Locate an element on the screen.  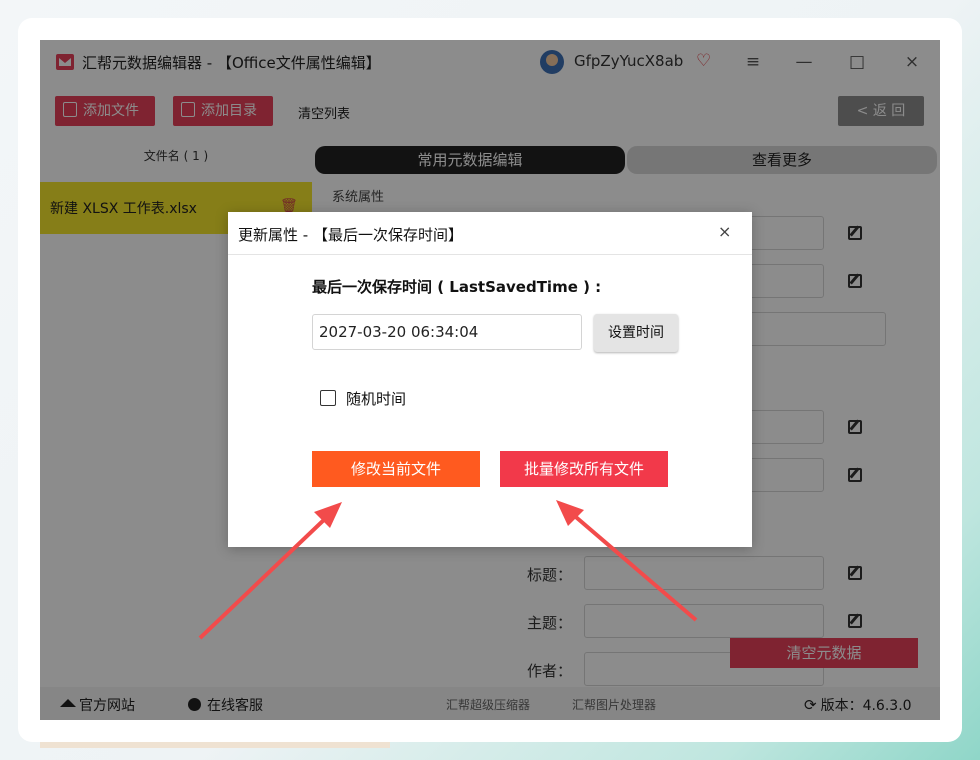
arrow-to-batch-button is located at coordinates (627, 561).